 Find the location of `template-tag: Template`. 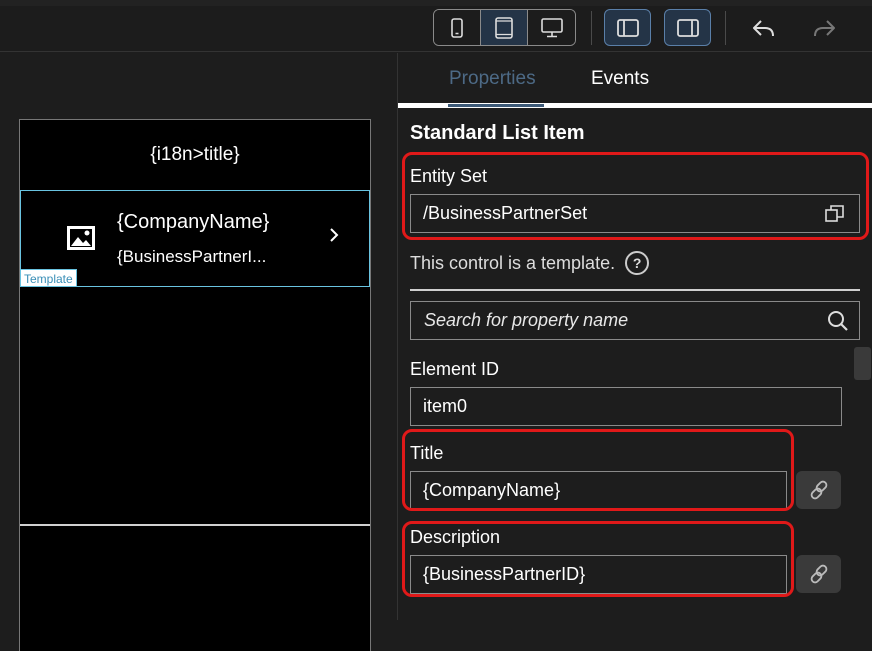

template-tag: Template is located at coordinates (48, 278).